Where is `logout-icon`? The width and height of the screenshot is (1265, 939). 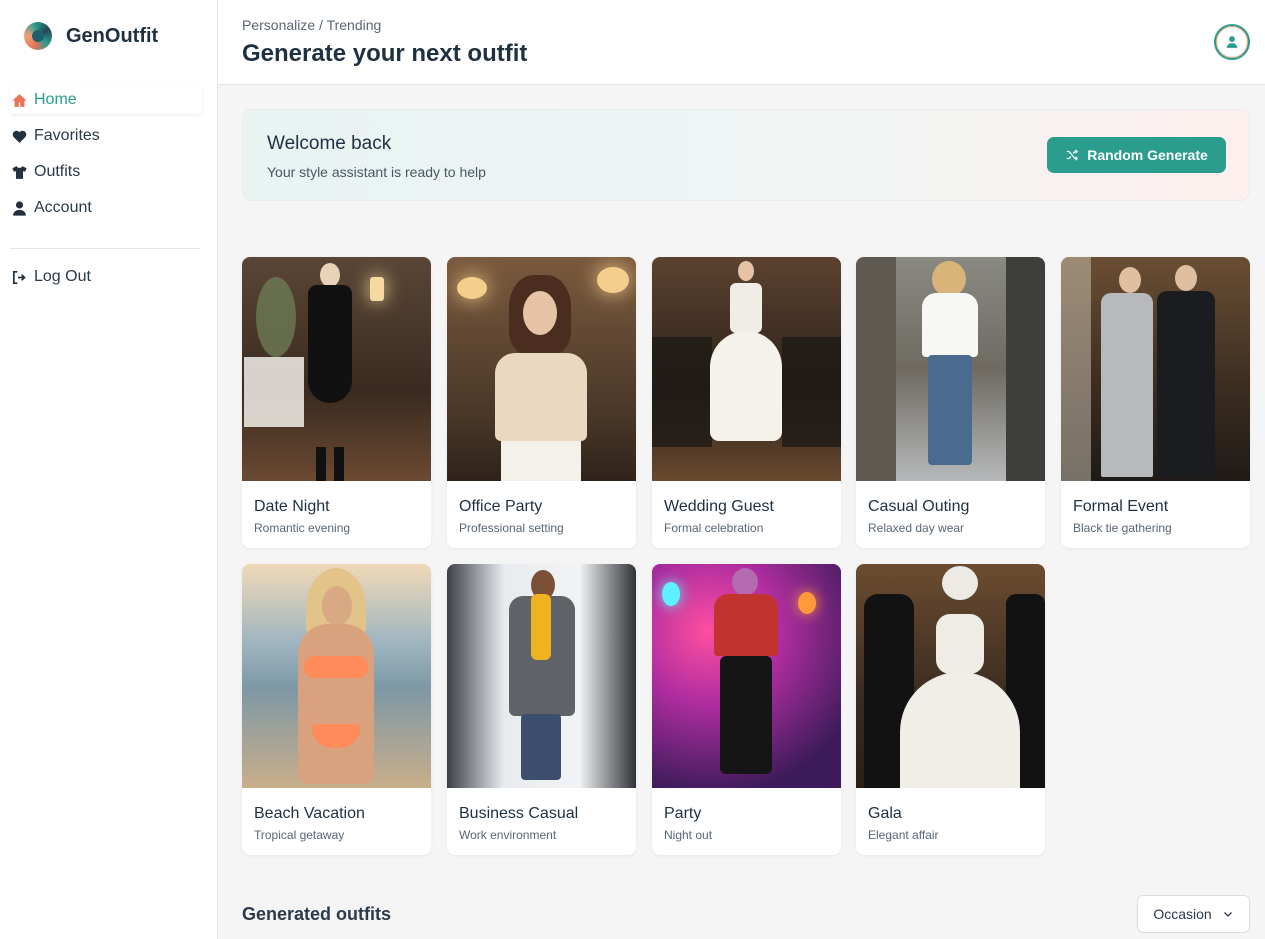
logout-icon is located at coordinates (19, 277).